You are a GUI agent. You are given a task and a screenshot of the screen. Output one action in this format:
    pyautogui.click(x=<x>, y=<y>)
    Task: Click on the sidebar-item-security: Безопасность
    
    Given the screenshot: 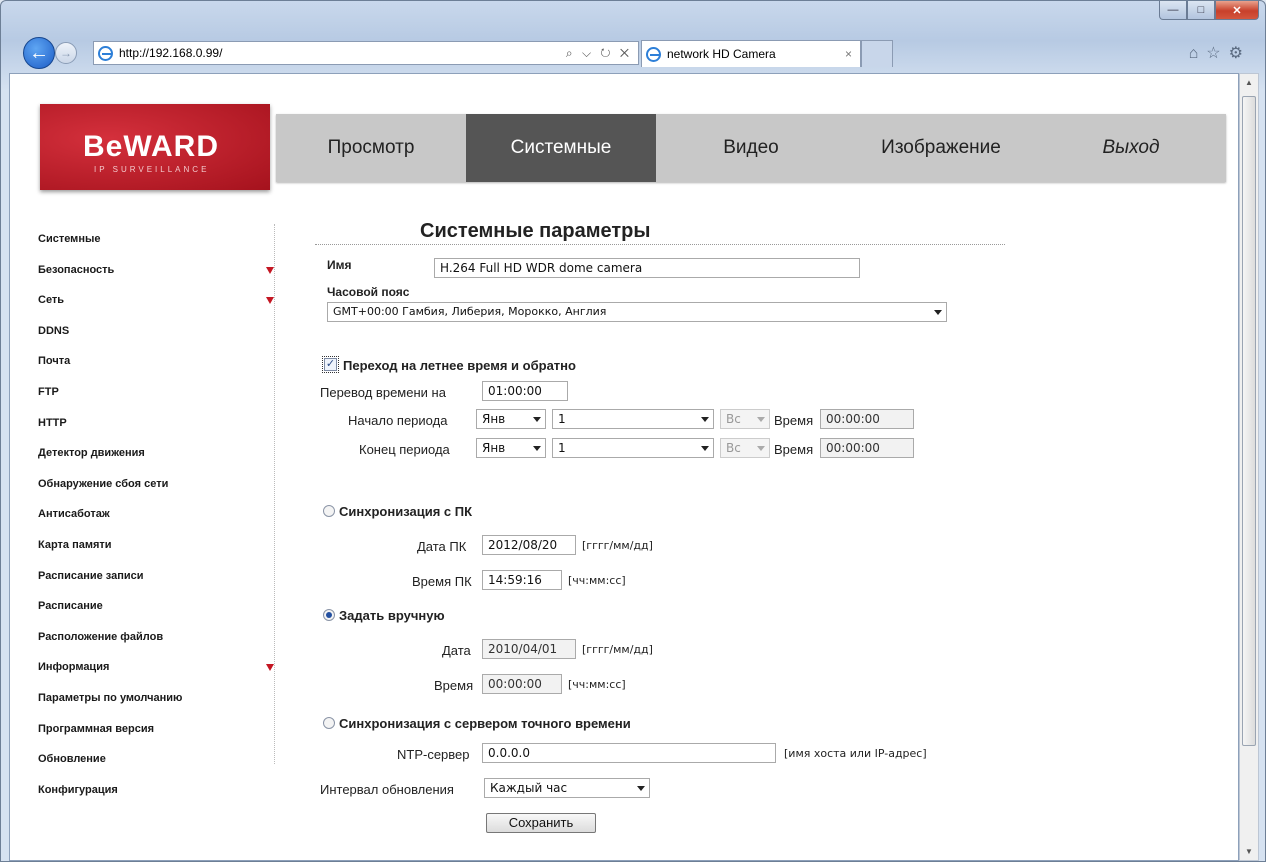 What is the action you would take?
    pyautogui.click(x=158, y=270)
    